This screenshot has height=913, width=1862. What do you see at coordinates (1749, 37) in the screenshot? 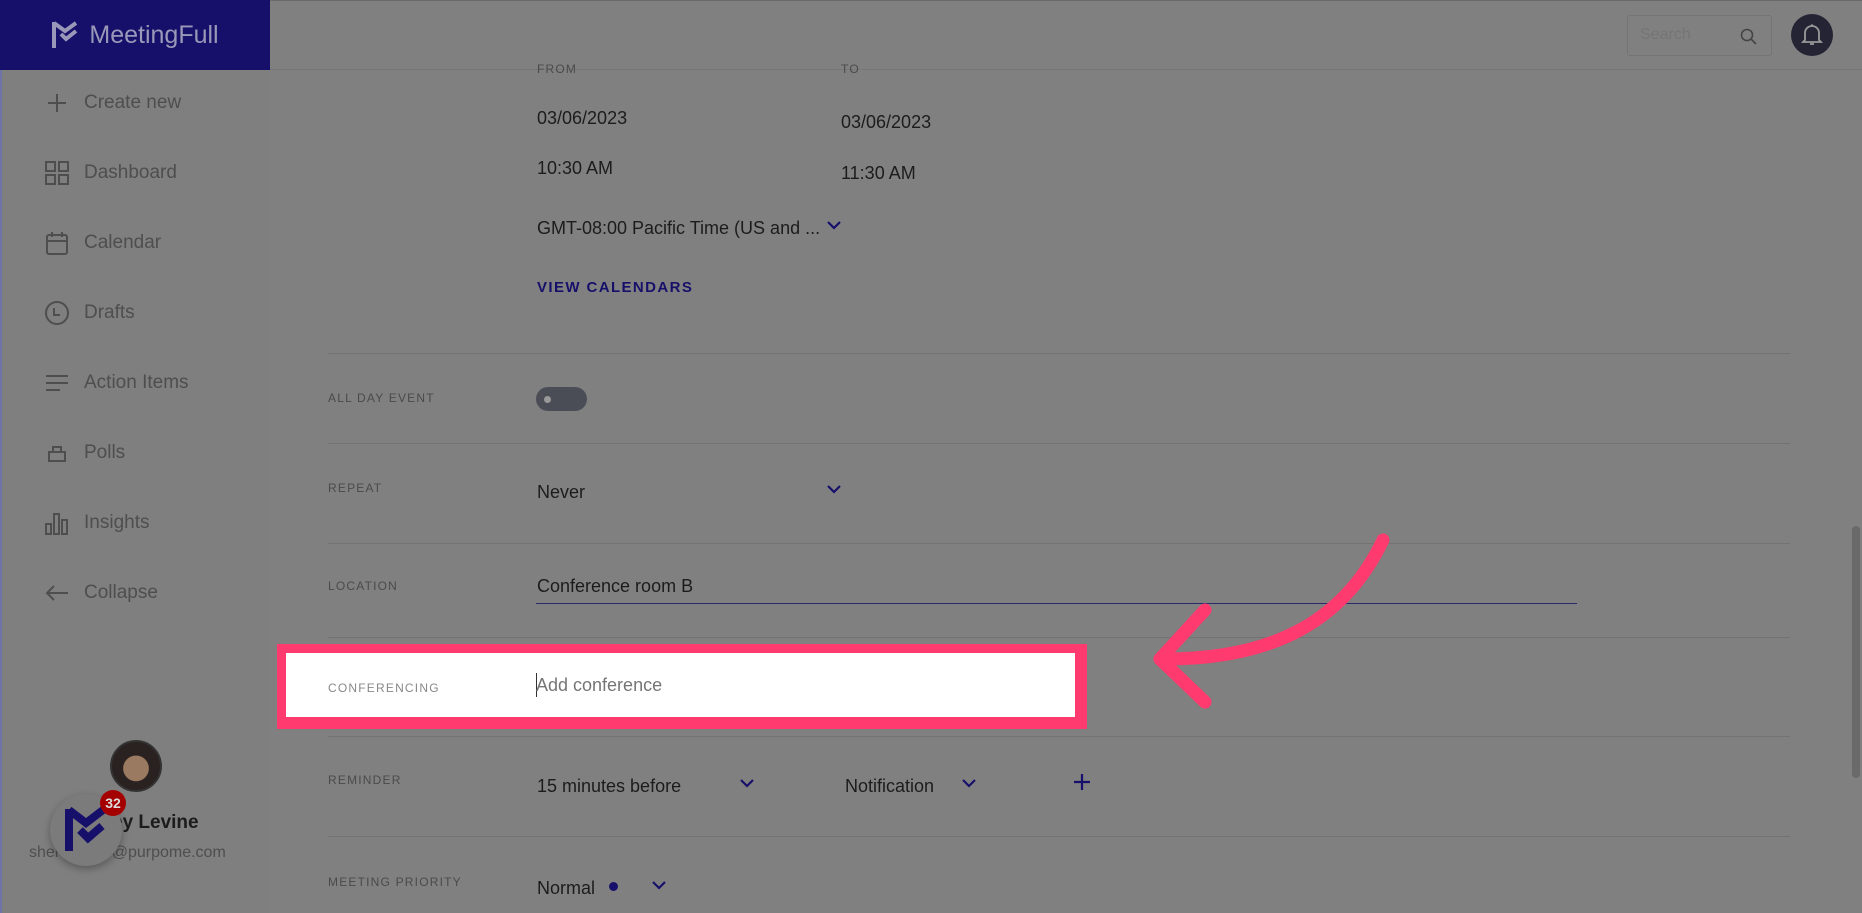
I see `search-icon` at bounding box center [1749, 37].